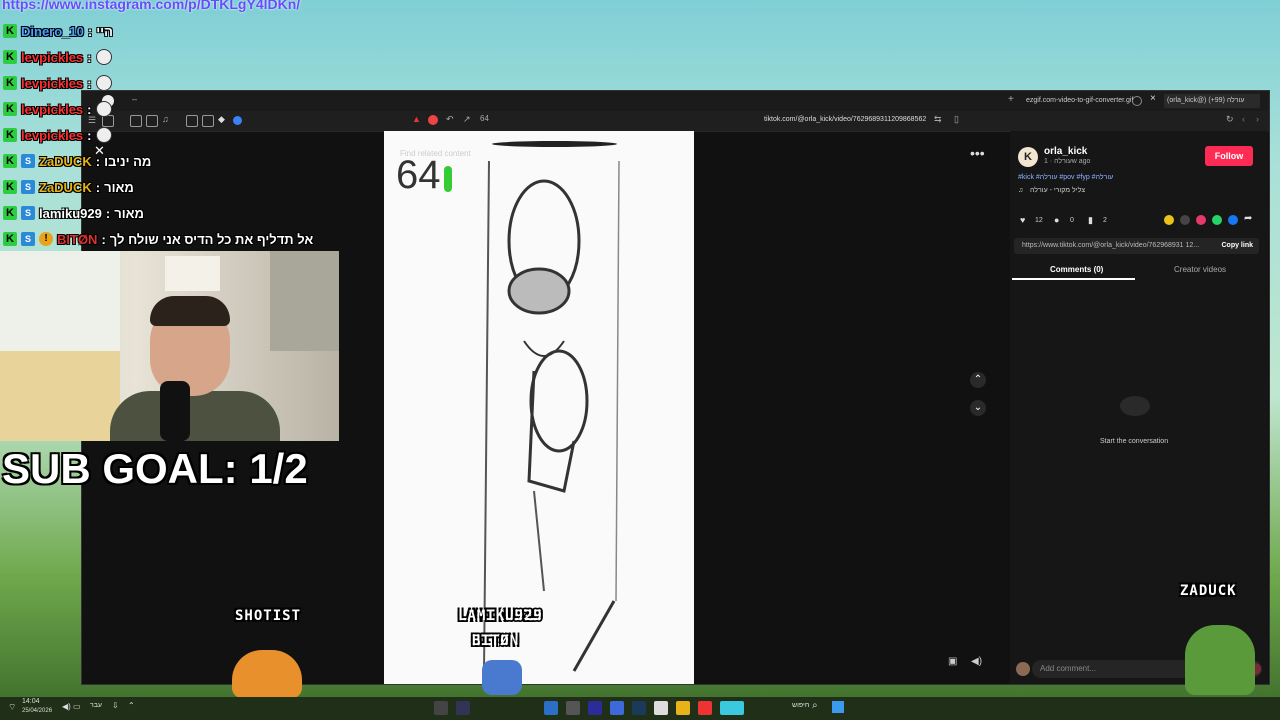  What do you see at coordinates (52, 31) in the screenshot?
I see `chat-username: Dinero_10` at bounding box center [52, 31].